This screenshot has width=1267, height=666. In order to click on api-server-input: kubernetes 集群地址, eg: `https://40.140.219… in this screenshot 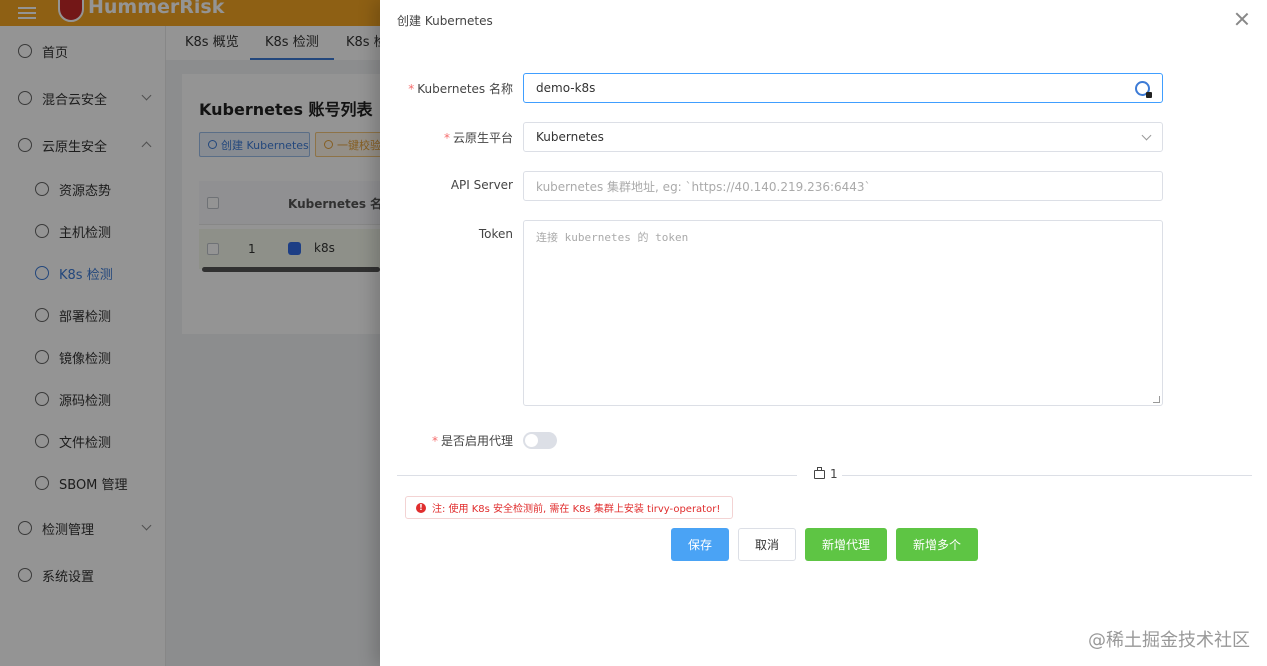, I will do `click(843, 186)`.